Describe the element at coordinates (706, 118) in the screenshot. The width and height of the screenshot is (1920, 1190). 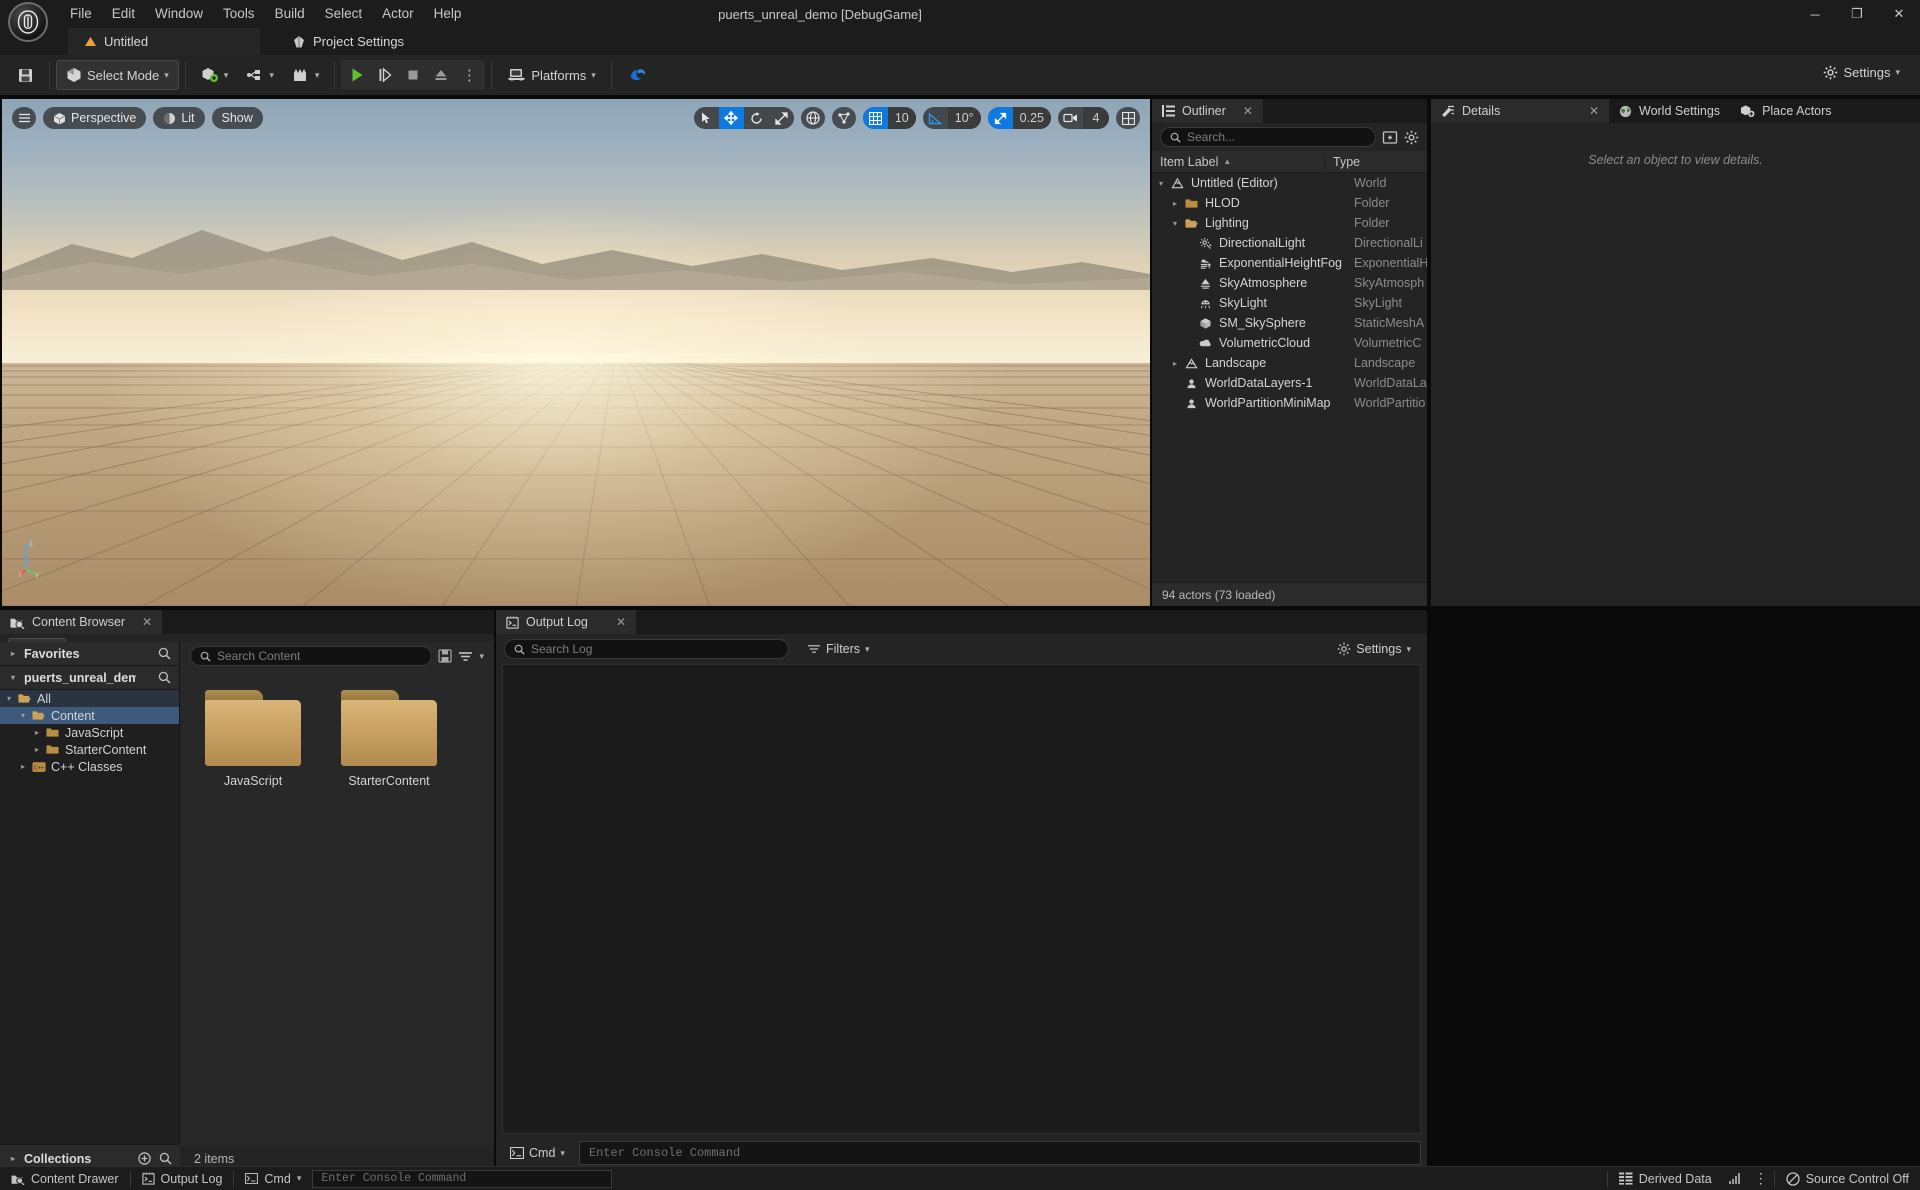
I see `select-icon` at that location.